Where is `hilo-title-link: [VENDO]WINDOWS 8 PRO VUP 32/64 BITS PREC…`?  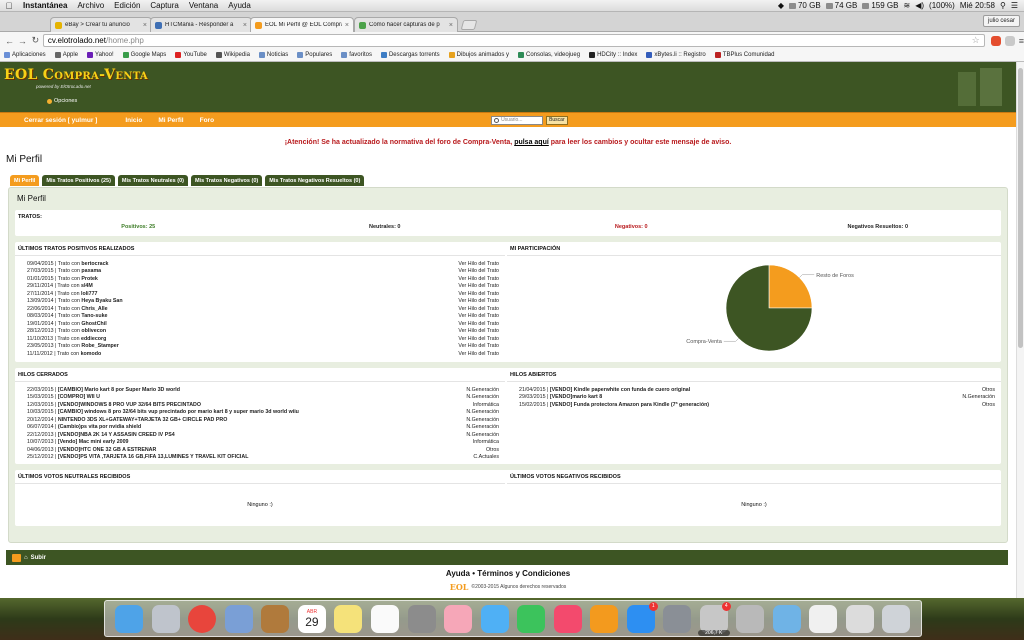 hilo-title-link: [VENDO]WINDOWS 8 PRO VUP 32/64 BITS PREC… is located at coordinates (129, 405).